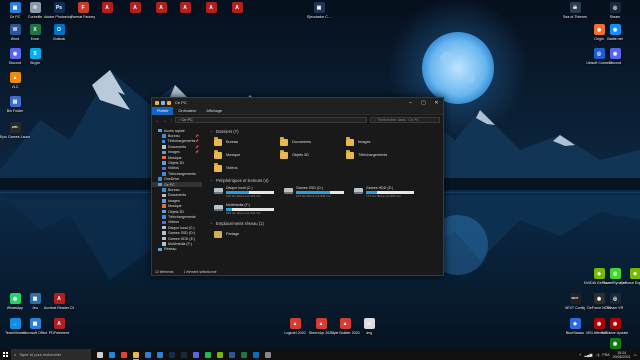  I want to click on desktop-icon: ◉ Discord, so click(615, 61).